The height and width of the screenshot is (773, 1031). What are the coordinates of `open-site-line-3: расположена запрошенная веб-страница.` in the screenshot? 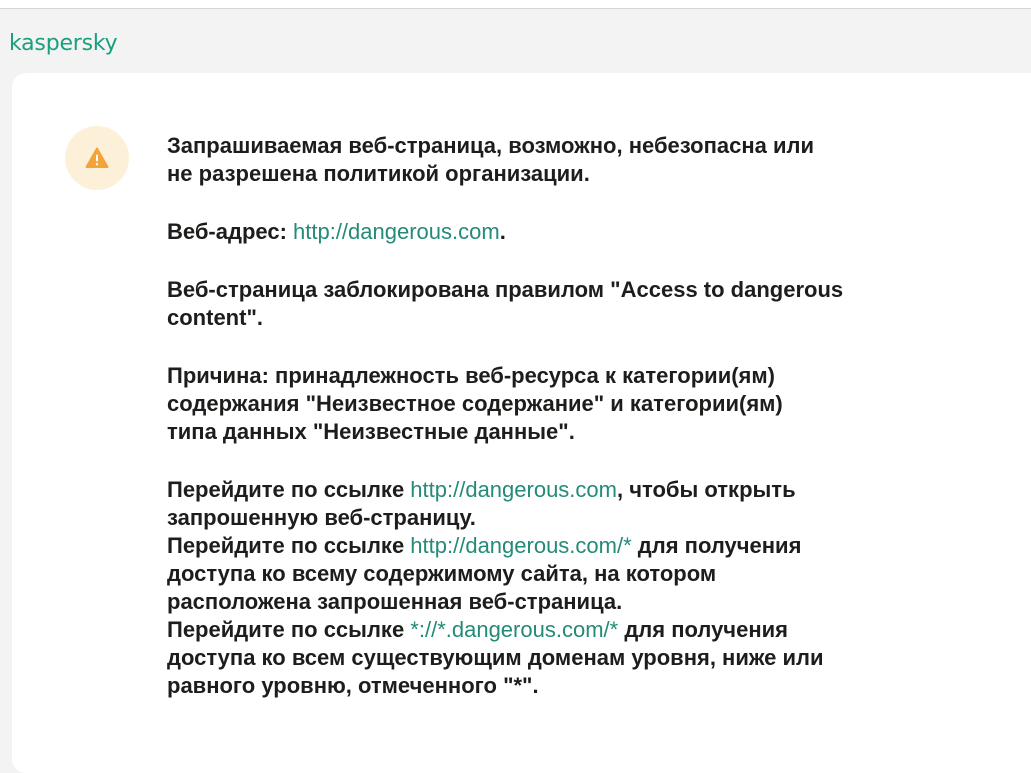 It's located at (395, 601).